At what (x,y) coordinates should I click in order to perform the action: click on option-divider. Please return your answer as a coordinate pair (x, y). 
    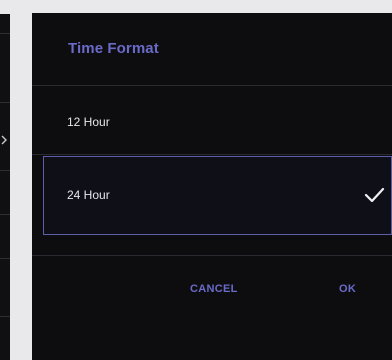
    Looking at the image, I should click on (212, 154).